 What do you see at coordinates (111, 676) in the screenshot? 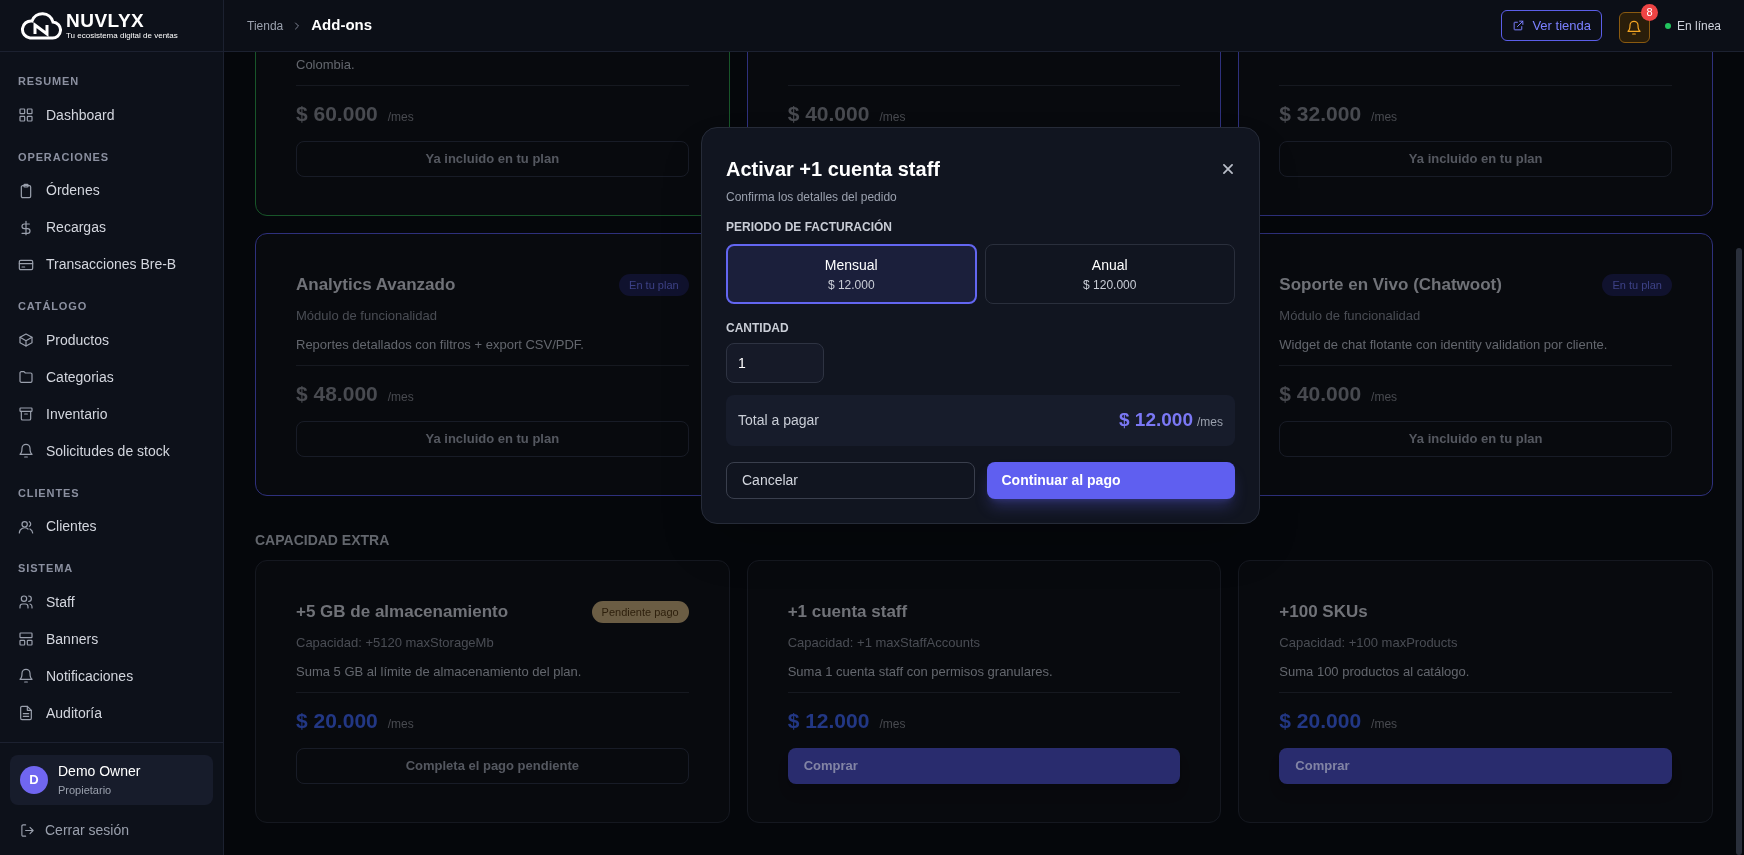
I see `nav-item: Notificaciones` at bounding box center [111, 676].